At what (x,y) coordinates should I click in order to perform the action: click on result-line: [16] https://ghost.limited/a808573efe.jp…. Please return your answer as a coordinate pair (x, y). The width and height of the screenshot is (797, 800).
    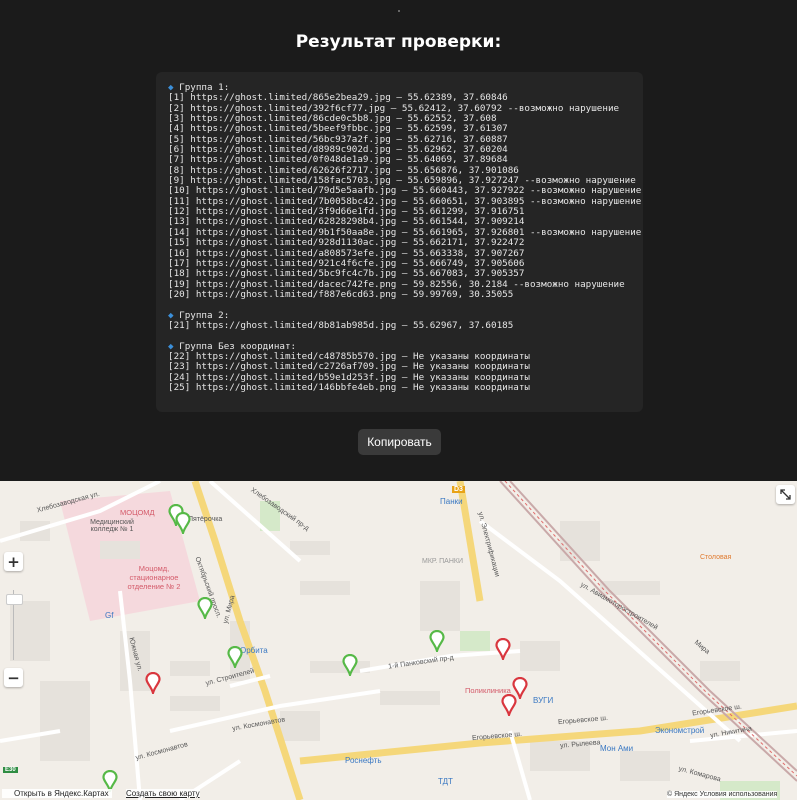
    Looking at the image, I should click on (346, 253).